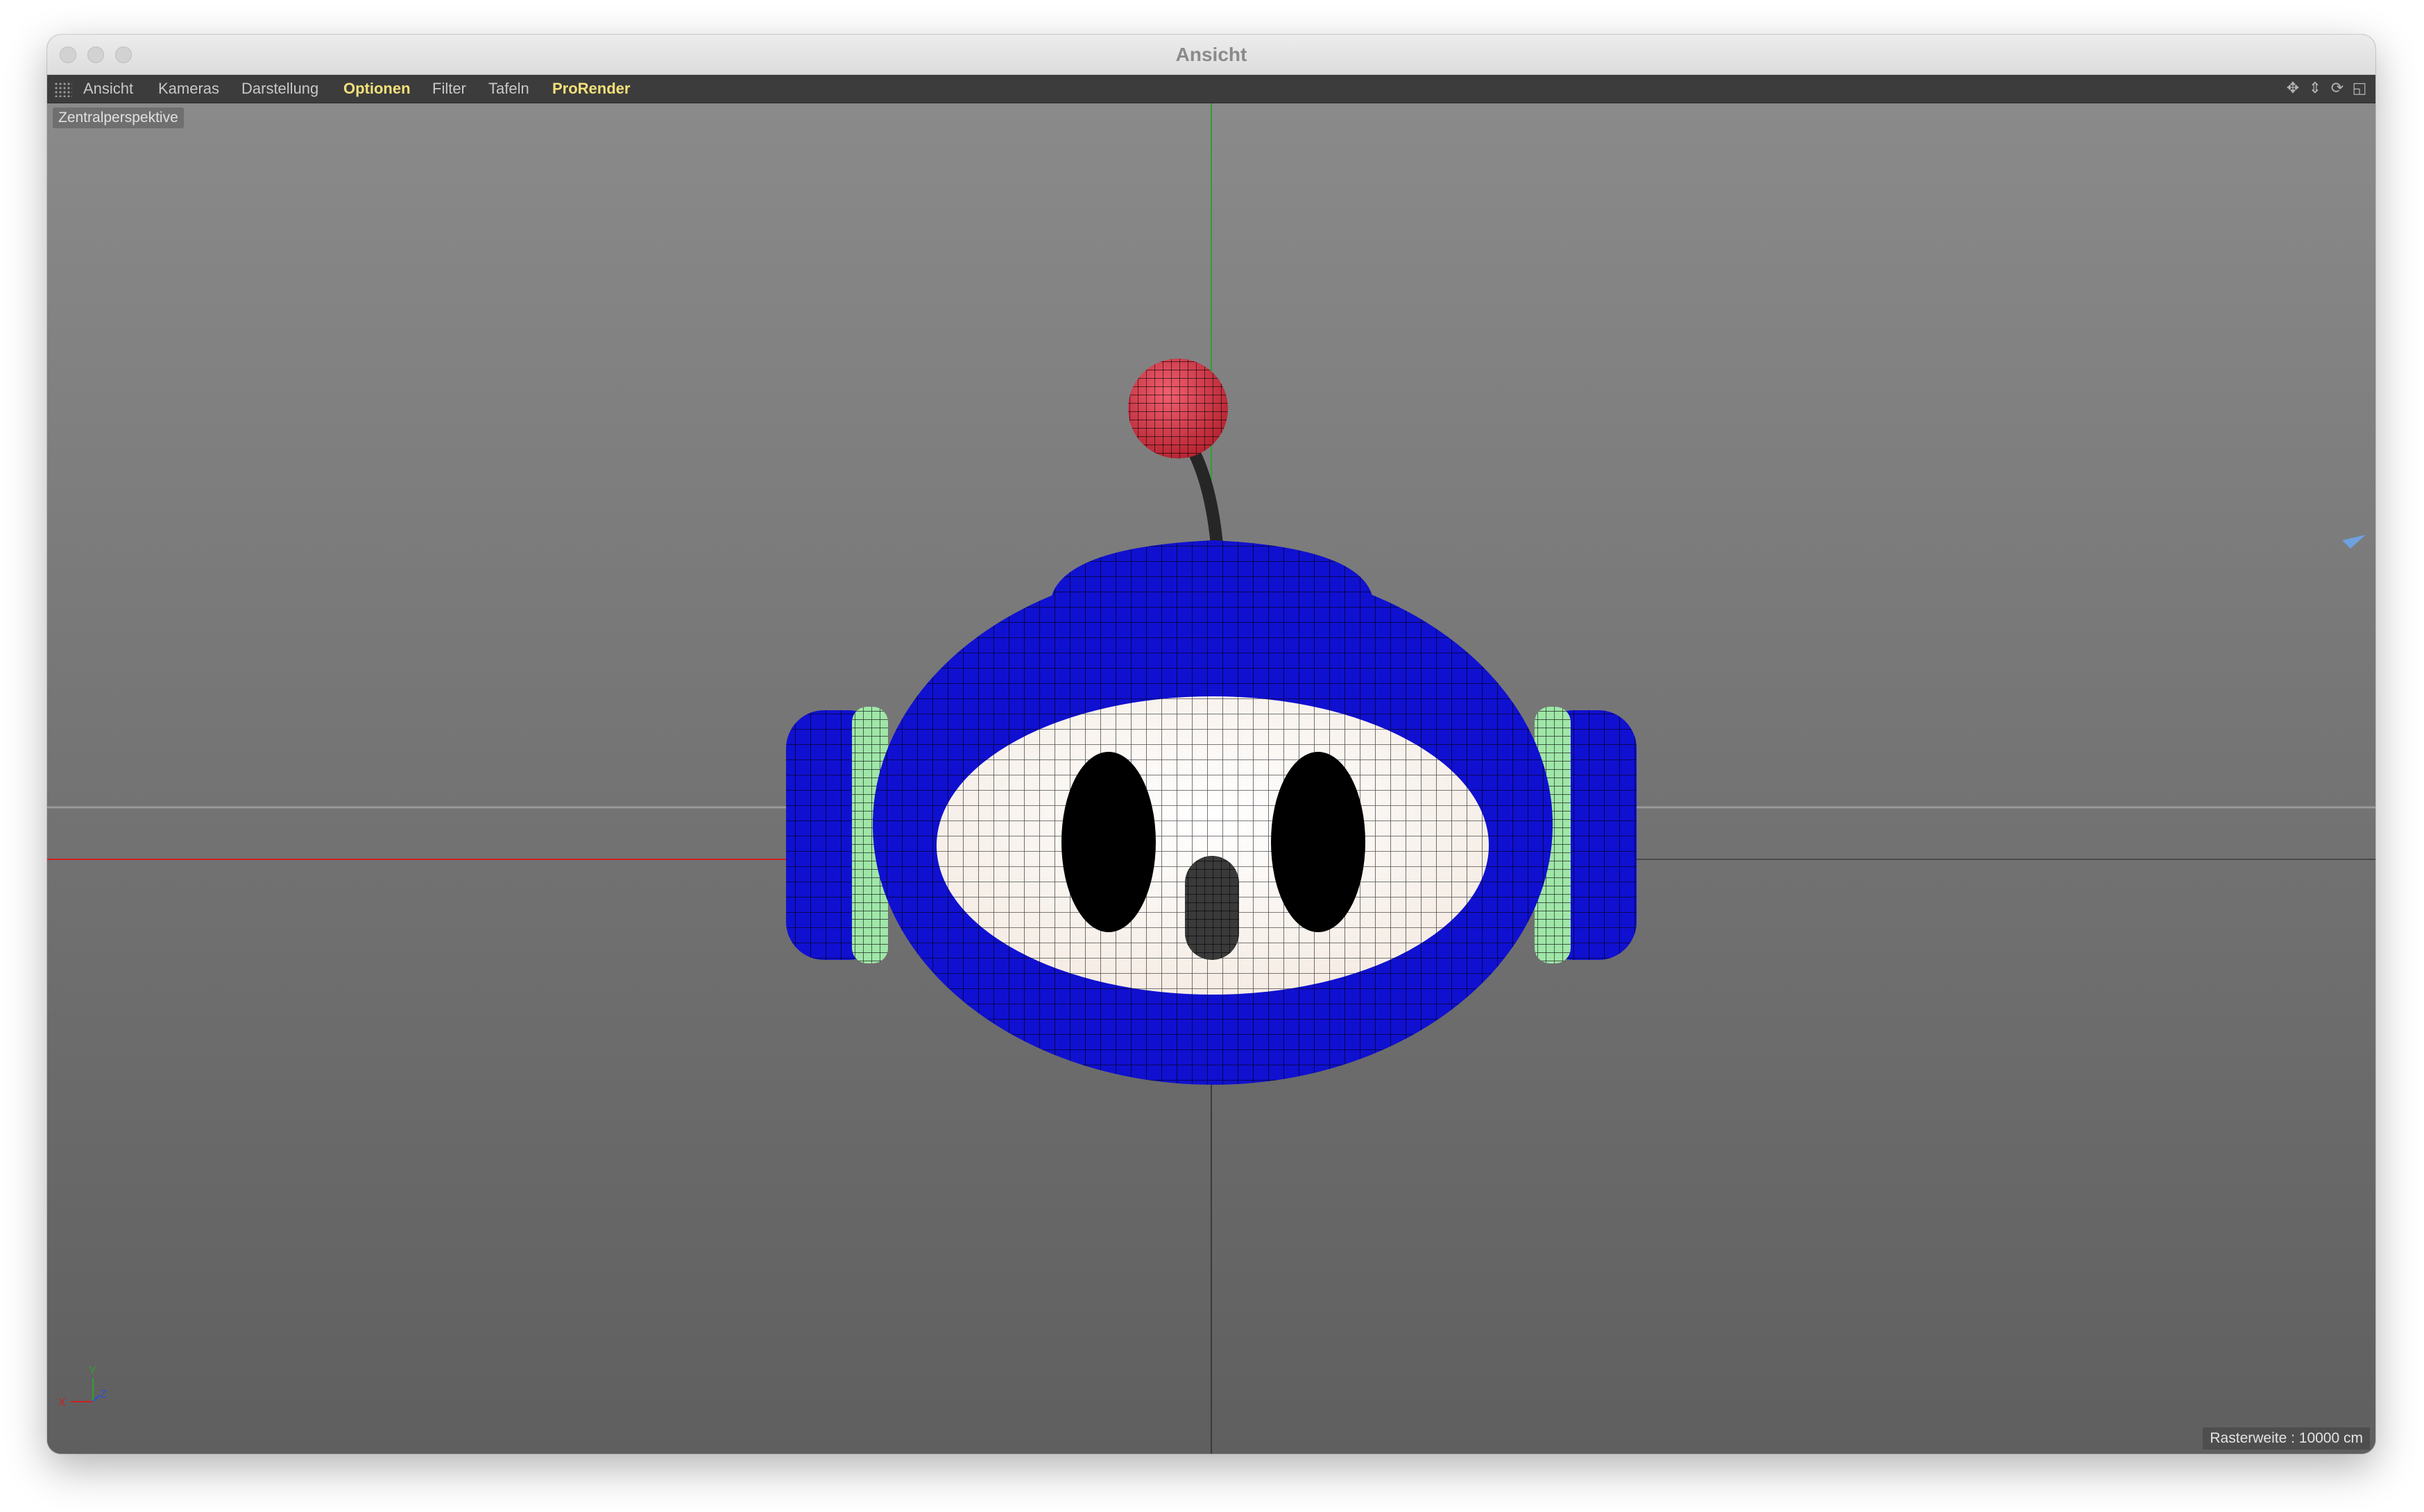 The image size is (2424, 1512). What do you see at coordinates (62, 1403) in the screenshot?
I see `axis-x-label: X` at bounding box center [62, 1403].